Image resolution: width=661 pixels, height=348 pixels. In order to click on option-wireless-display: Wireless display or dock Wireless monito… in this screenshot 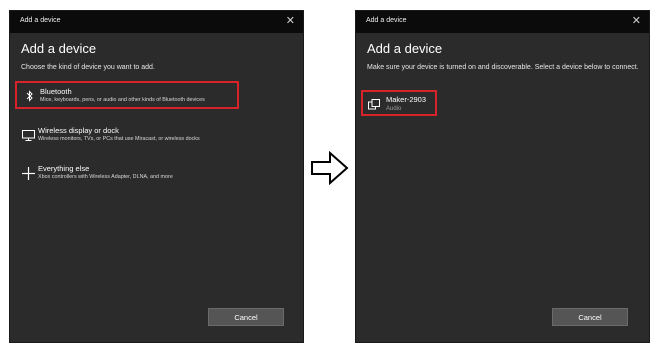, I will do `click(127, 136)`.